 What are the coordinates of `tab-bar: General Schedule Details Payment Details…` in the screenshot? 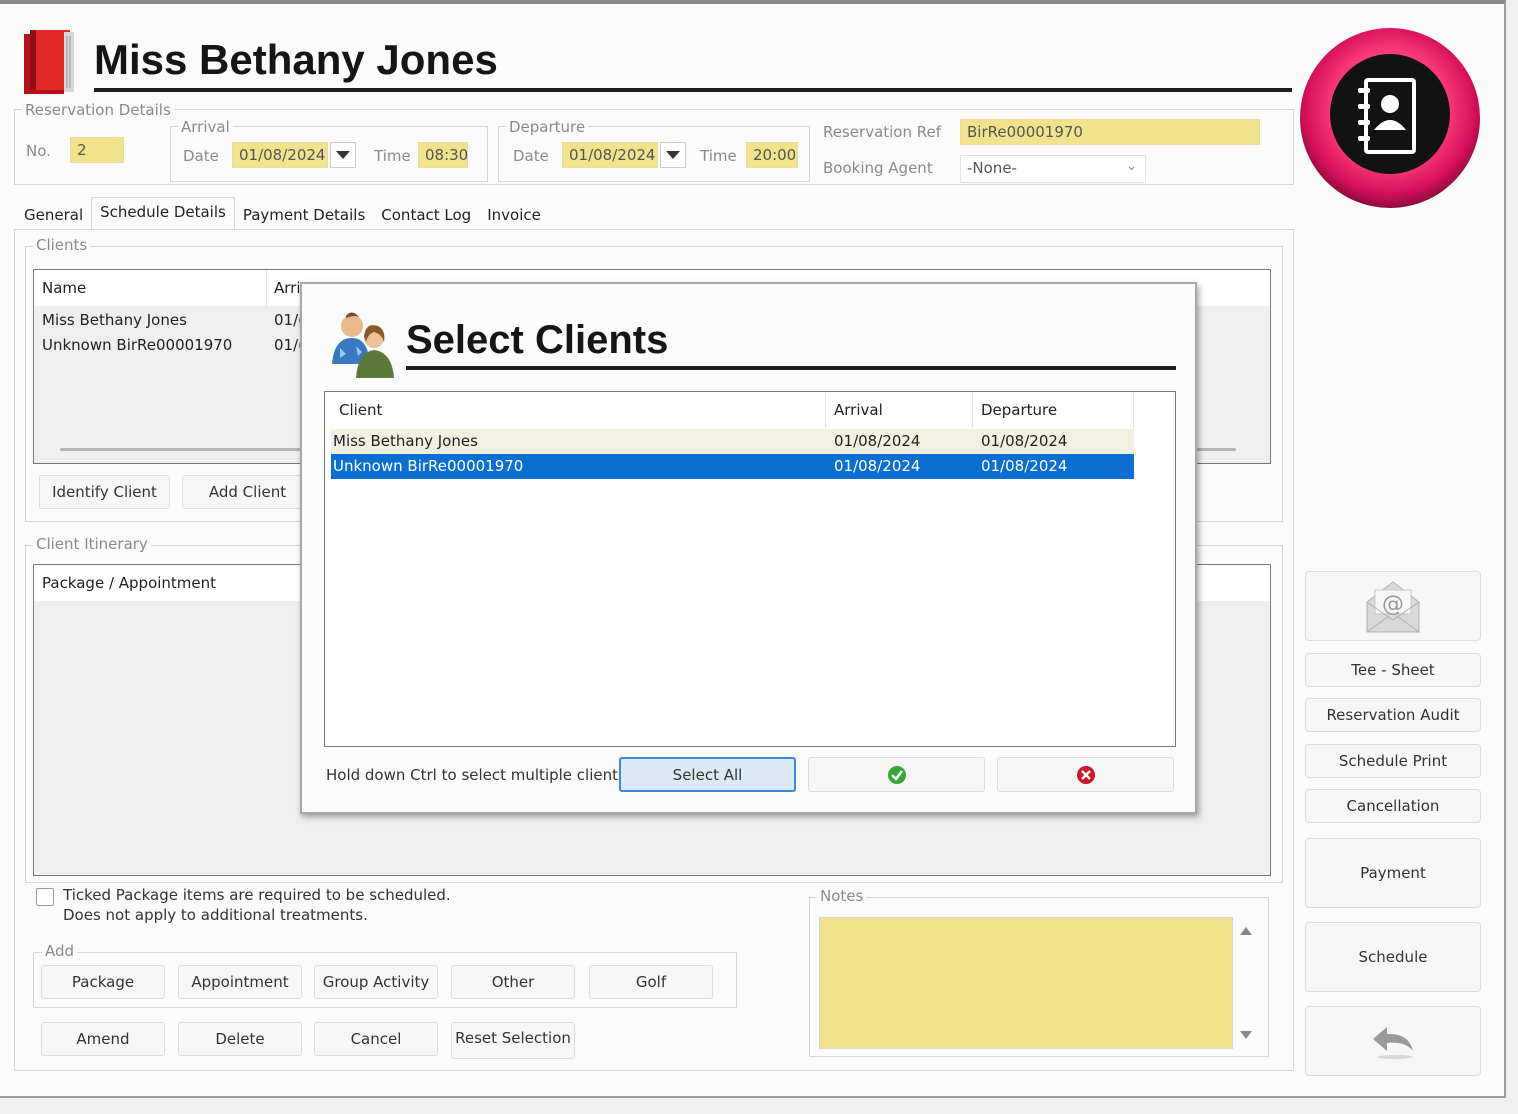 It's located at (282, 213).